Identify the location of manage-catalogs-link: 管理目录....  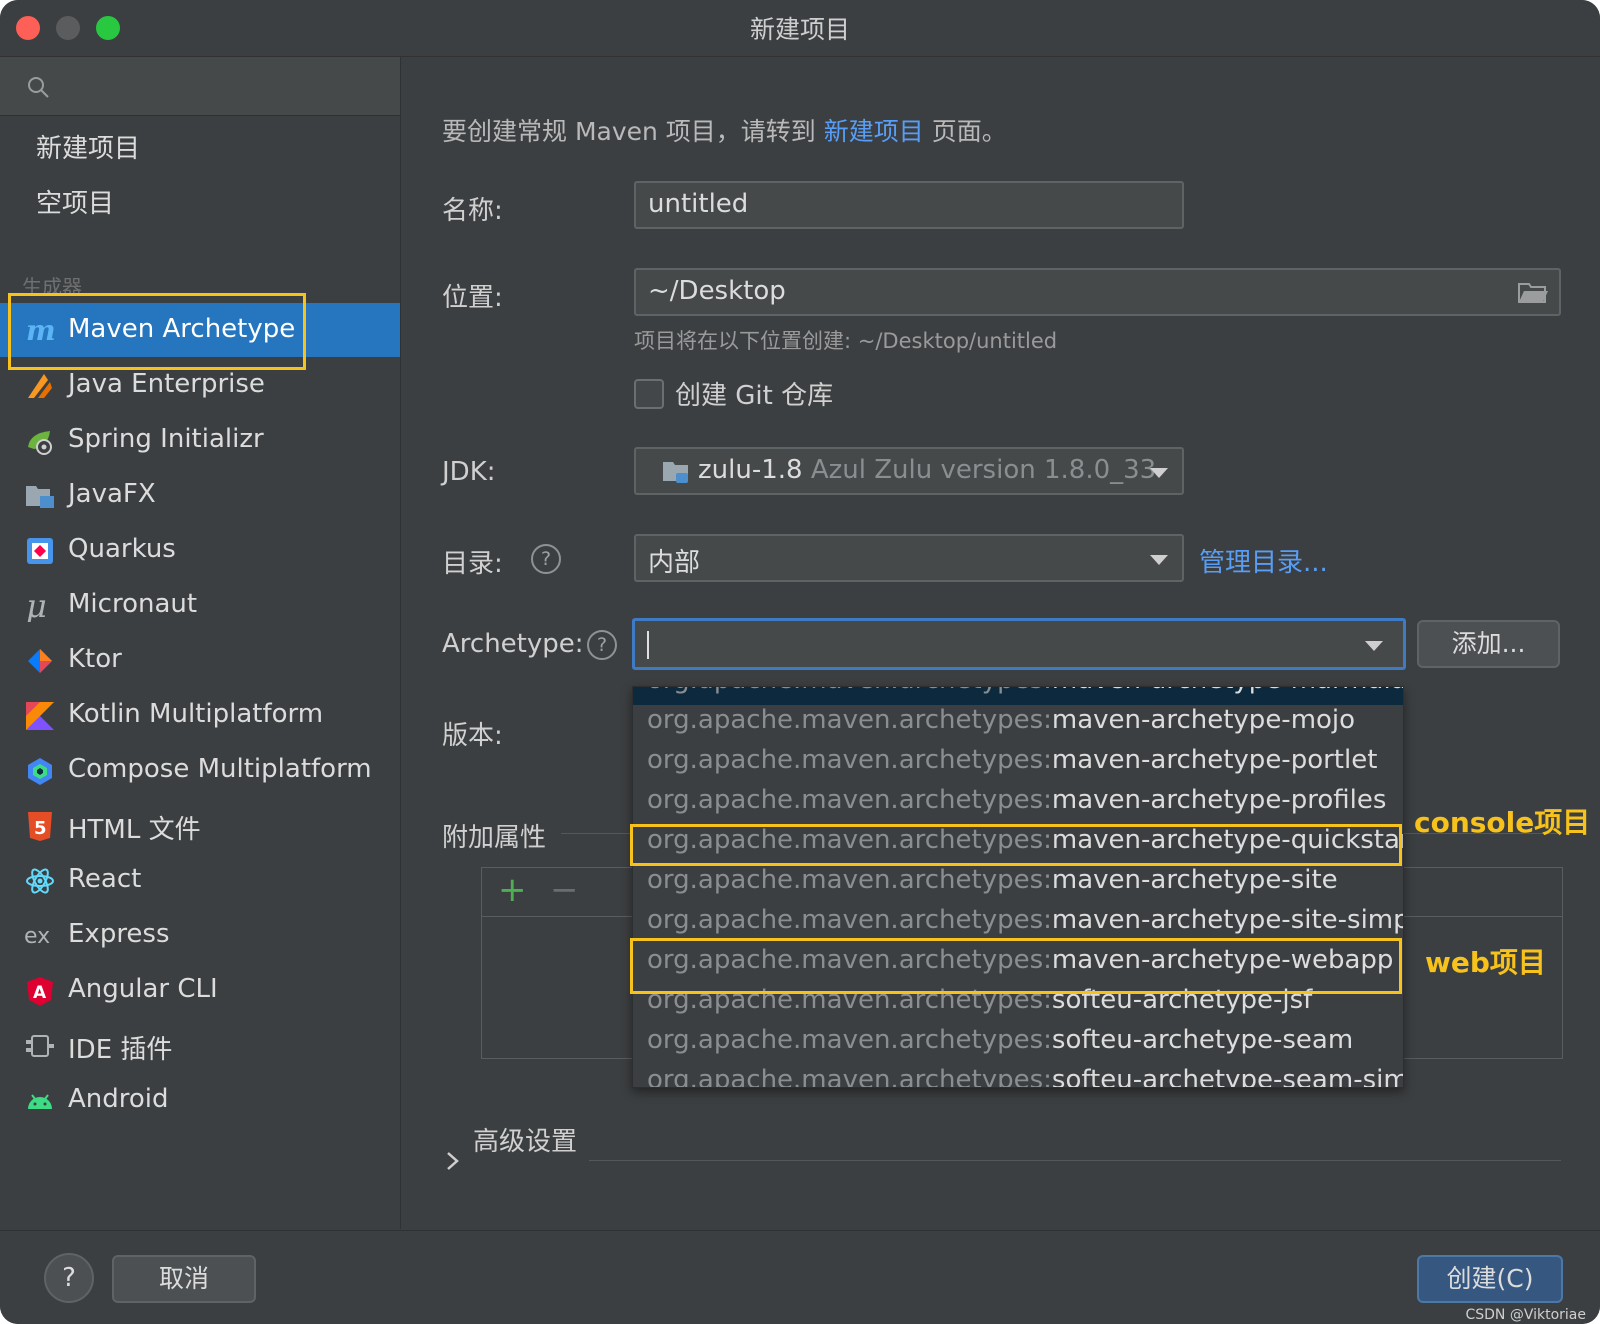
(1263, 560).